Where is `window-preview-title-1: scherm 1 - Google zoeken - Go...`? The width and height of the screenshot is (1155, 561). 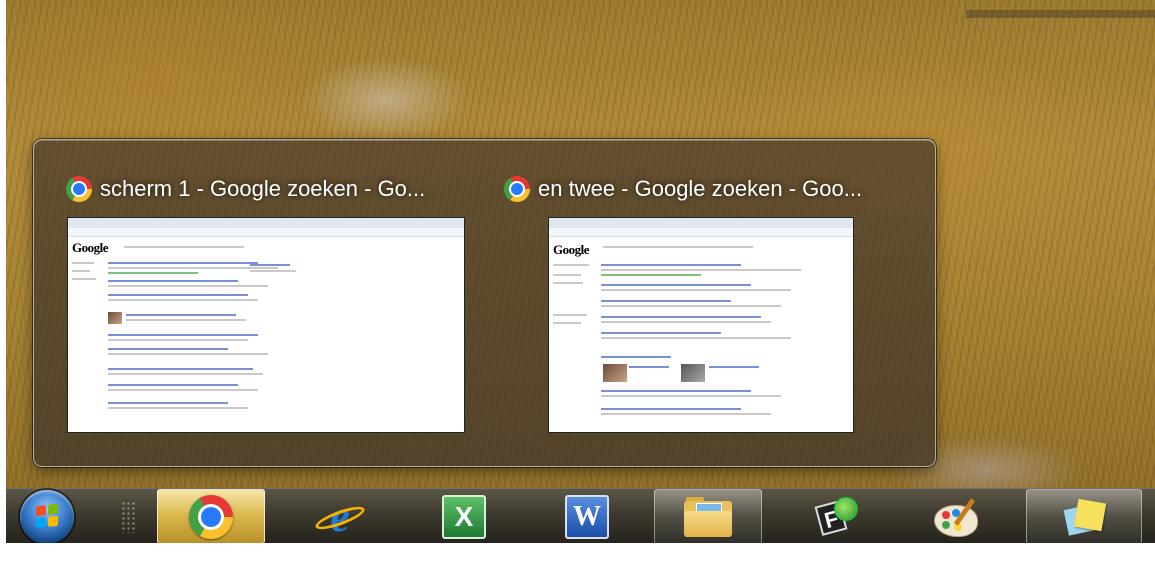
window-preview-title-1: scherm 1 - Google zoeken - Go... is located at coordinates (245, 189).